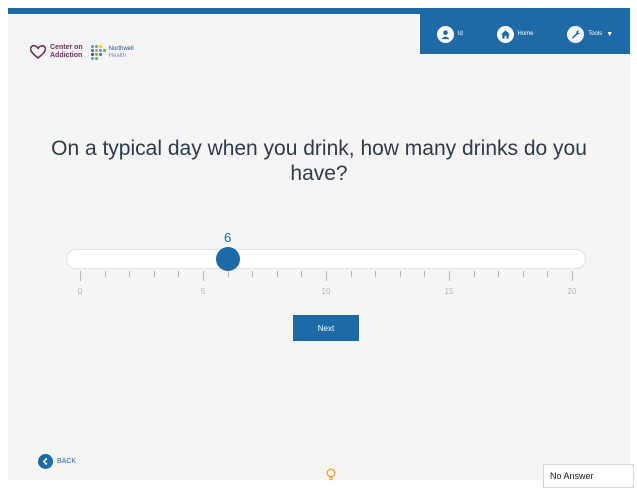 The width and height of the screenshot is (637, 488). What do you see at coordinates (326, 328) in the screenshot?
I see `next-button: Next` at bounding box center [326, 328].